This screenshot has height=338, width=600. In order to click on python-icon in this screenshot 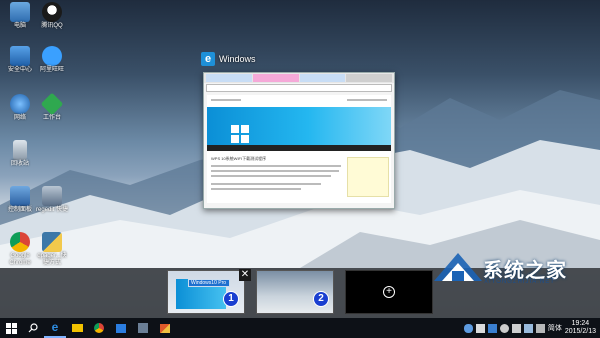, I will do `click(52, 242)`.